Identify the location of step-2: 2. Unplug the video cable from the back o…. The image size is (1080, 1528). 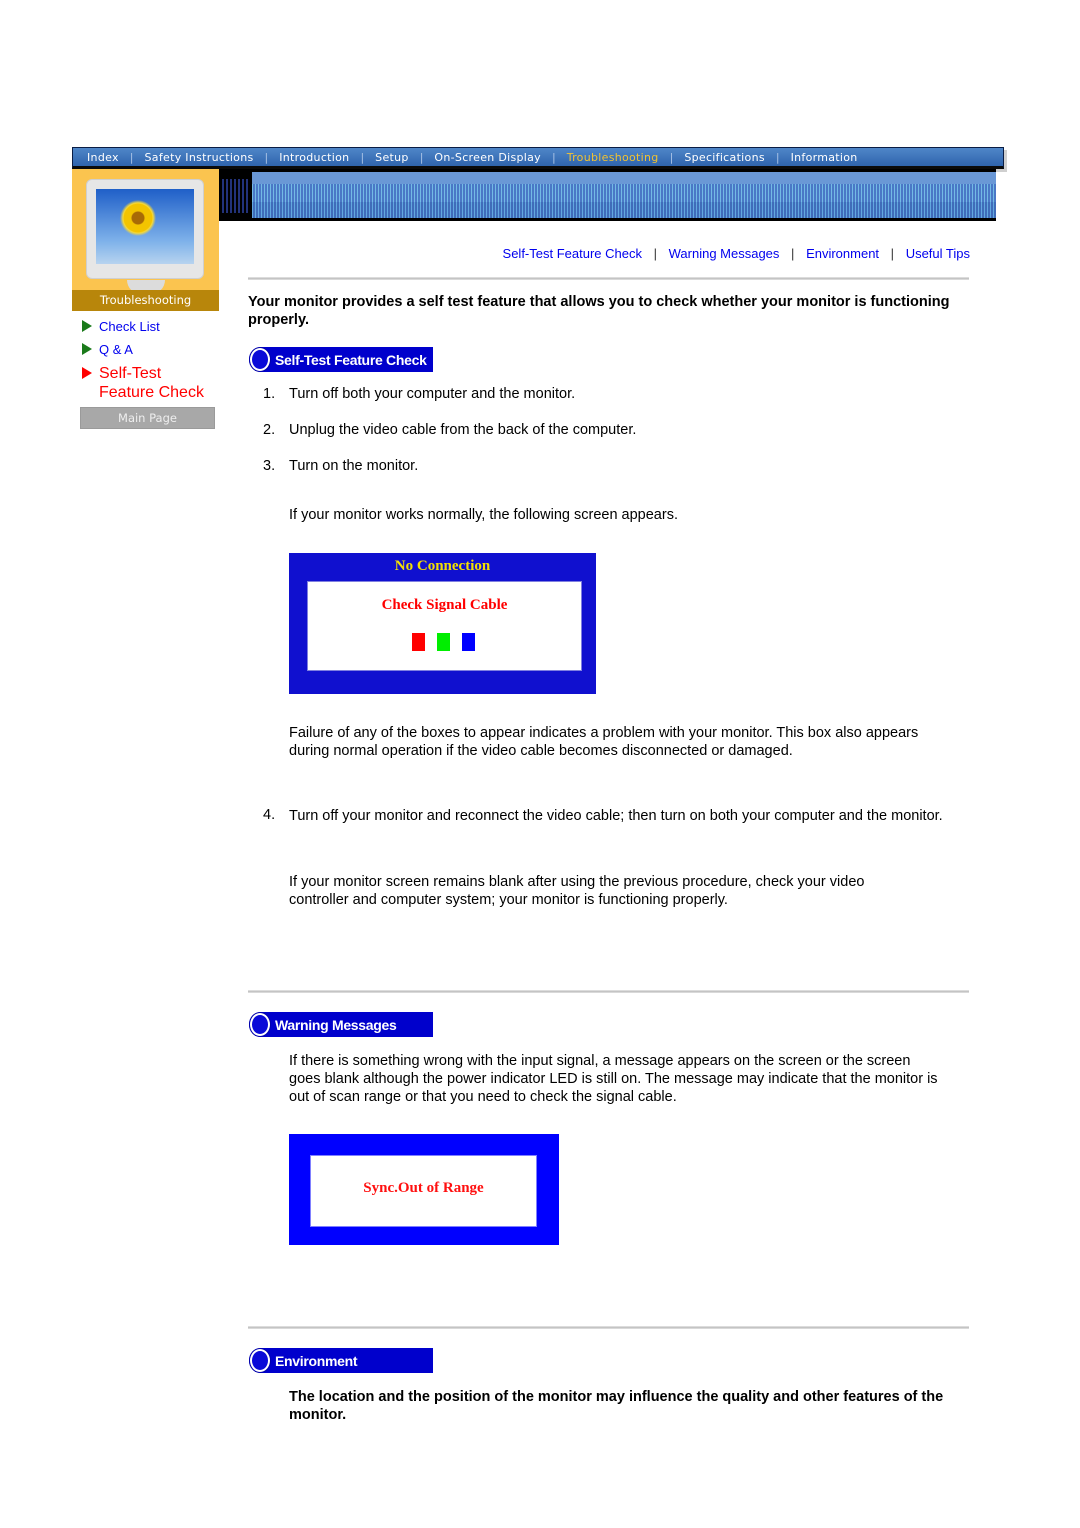
(450, 430).